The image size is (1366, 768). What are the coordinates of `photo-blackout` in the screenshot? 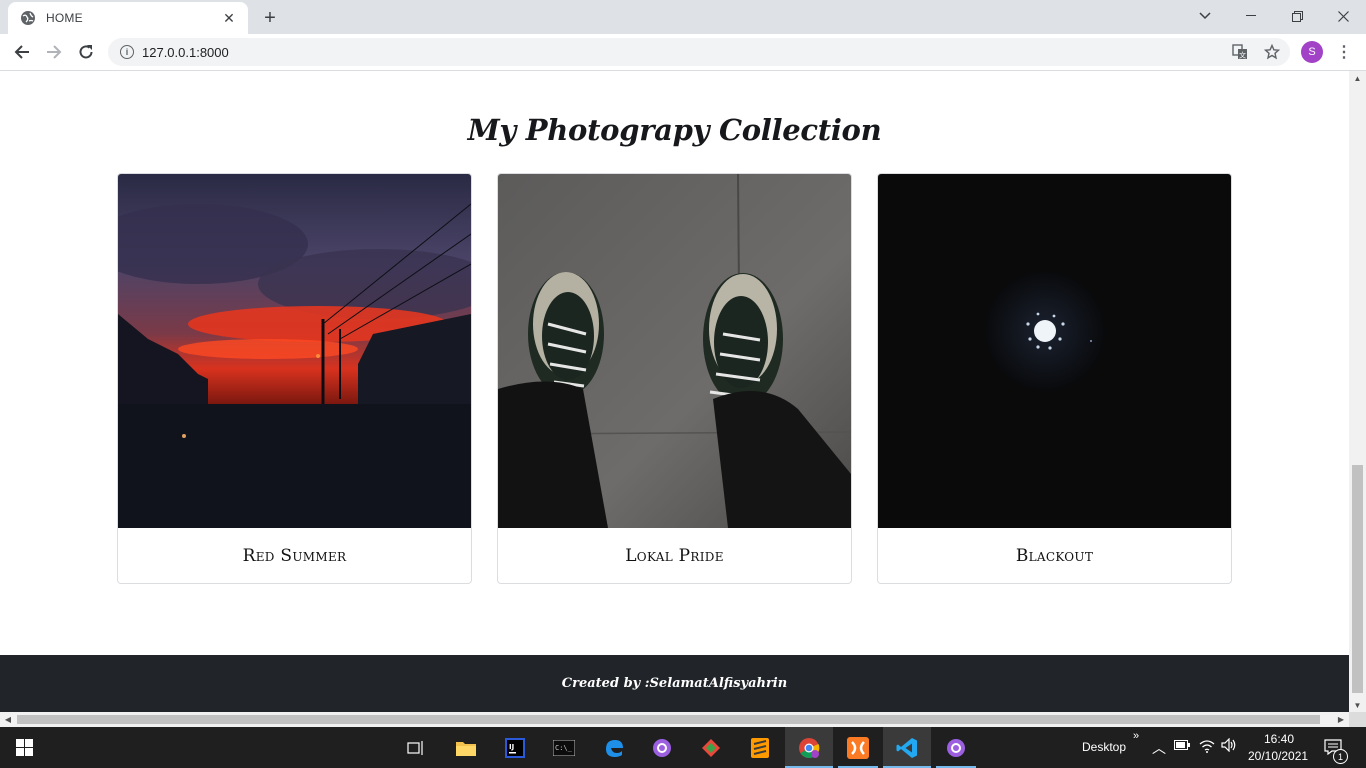 It's located at (1054, 351).